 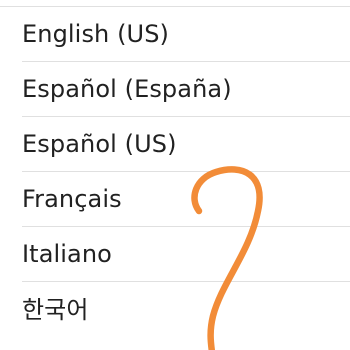 What do you see at coordinates (55, 309) in the screenshot?
I see `language-label: 한국어` at bounding box center [55, 309].